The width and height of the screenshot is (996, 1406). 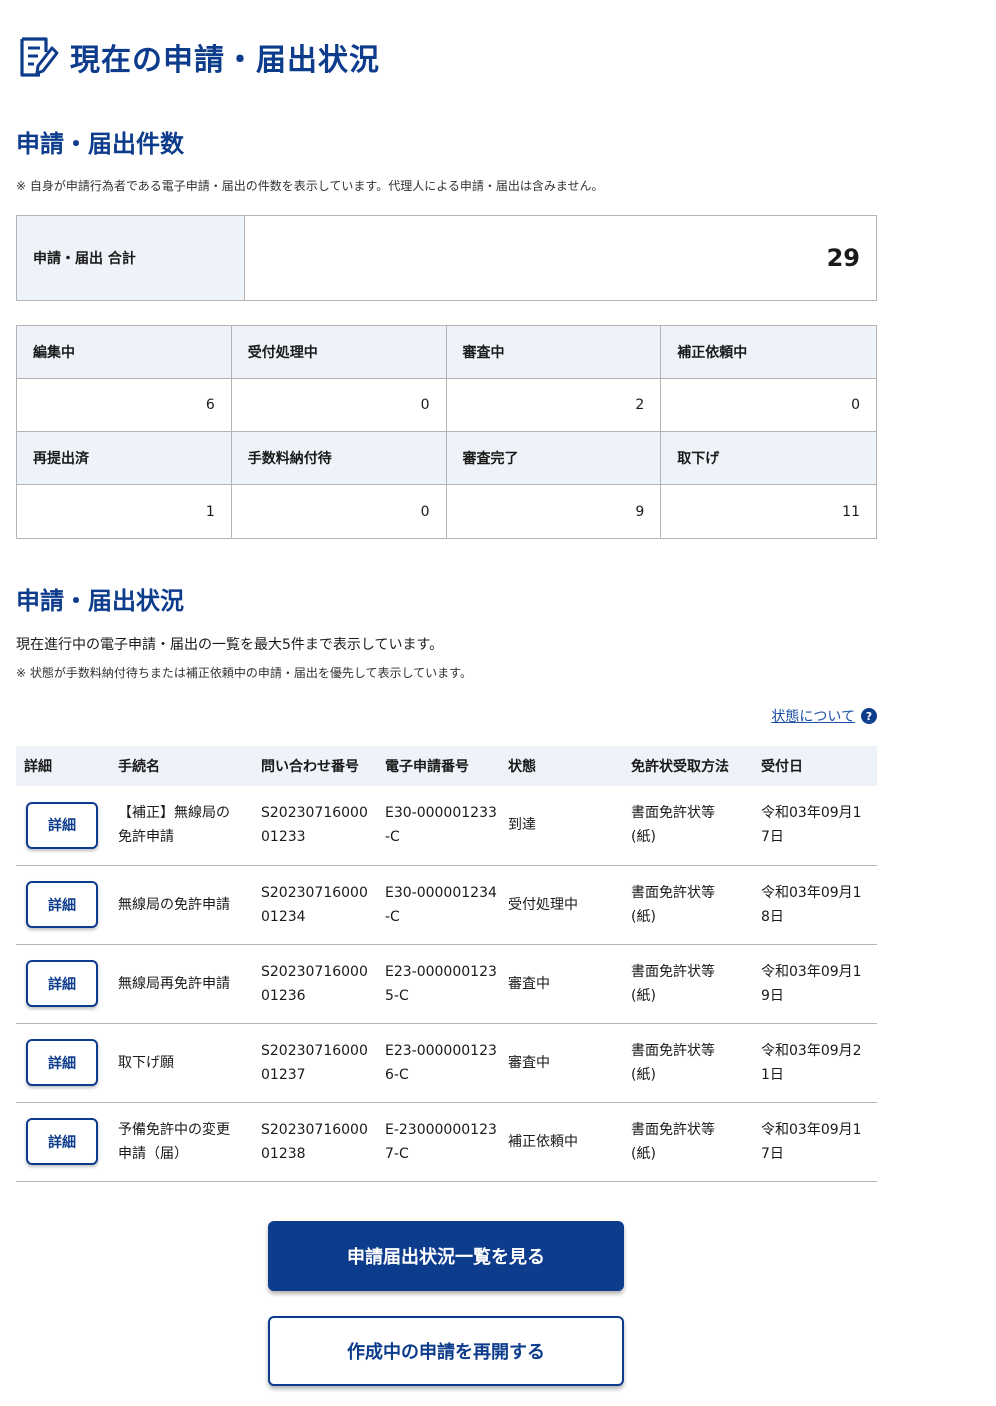 I want to click on procedure-name-cell: 取下げ願, so click(x=181, y=1063).